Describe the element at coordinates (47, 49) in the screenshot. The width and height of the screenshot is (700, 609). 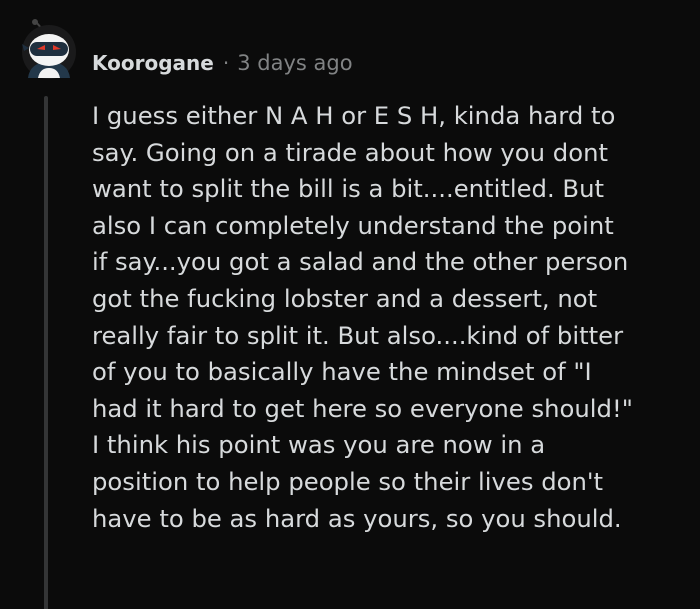
I see `ninja-avatar-icon` at that location.